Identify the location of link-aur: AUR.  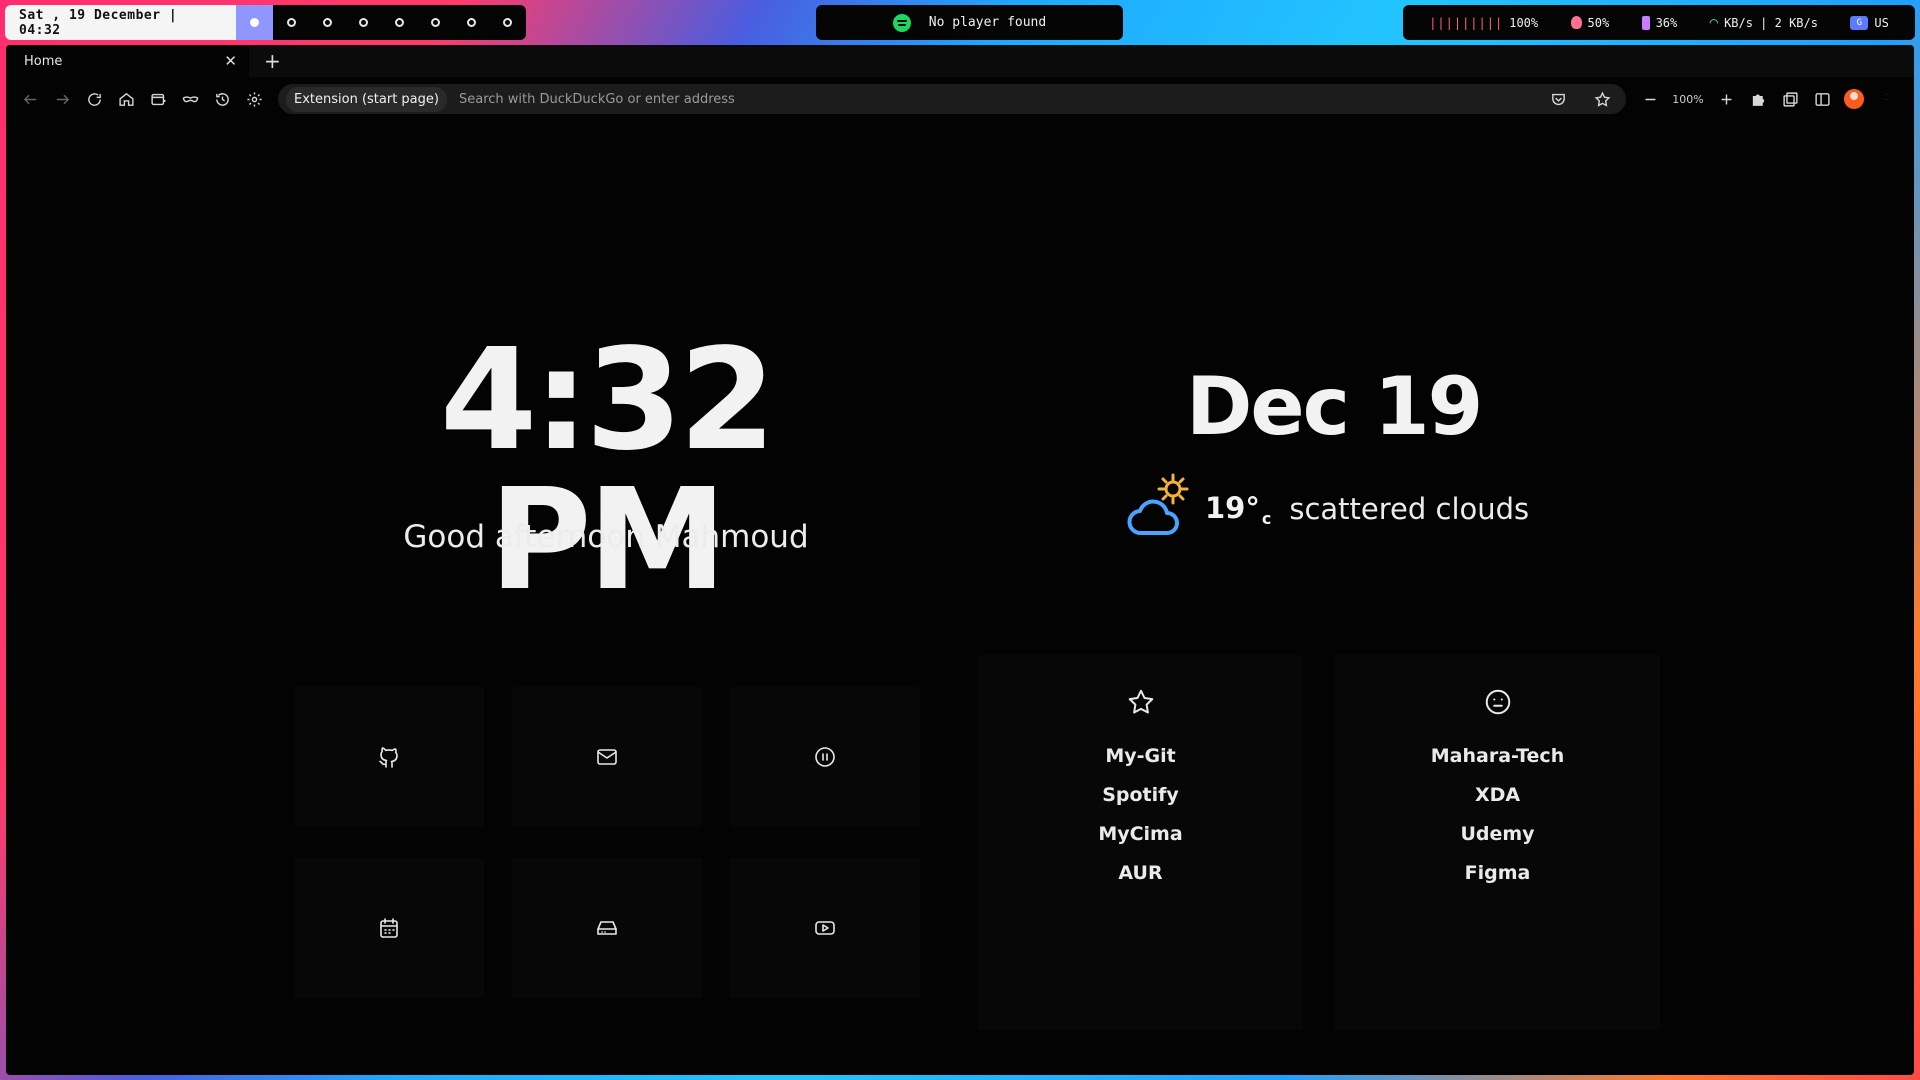
(1140, 873).